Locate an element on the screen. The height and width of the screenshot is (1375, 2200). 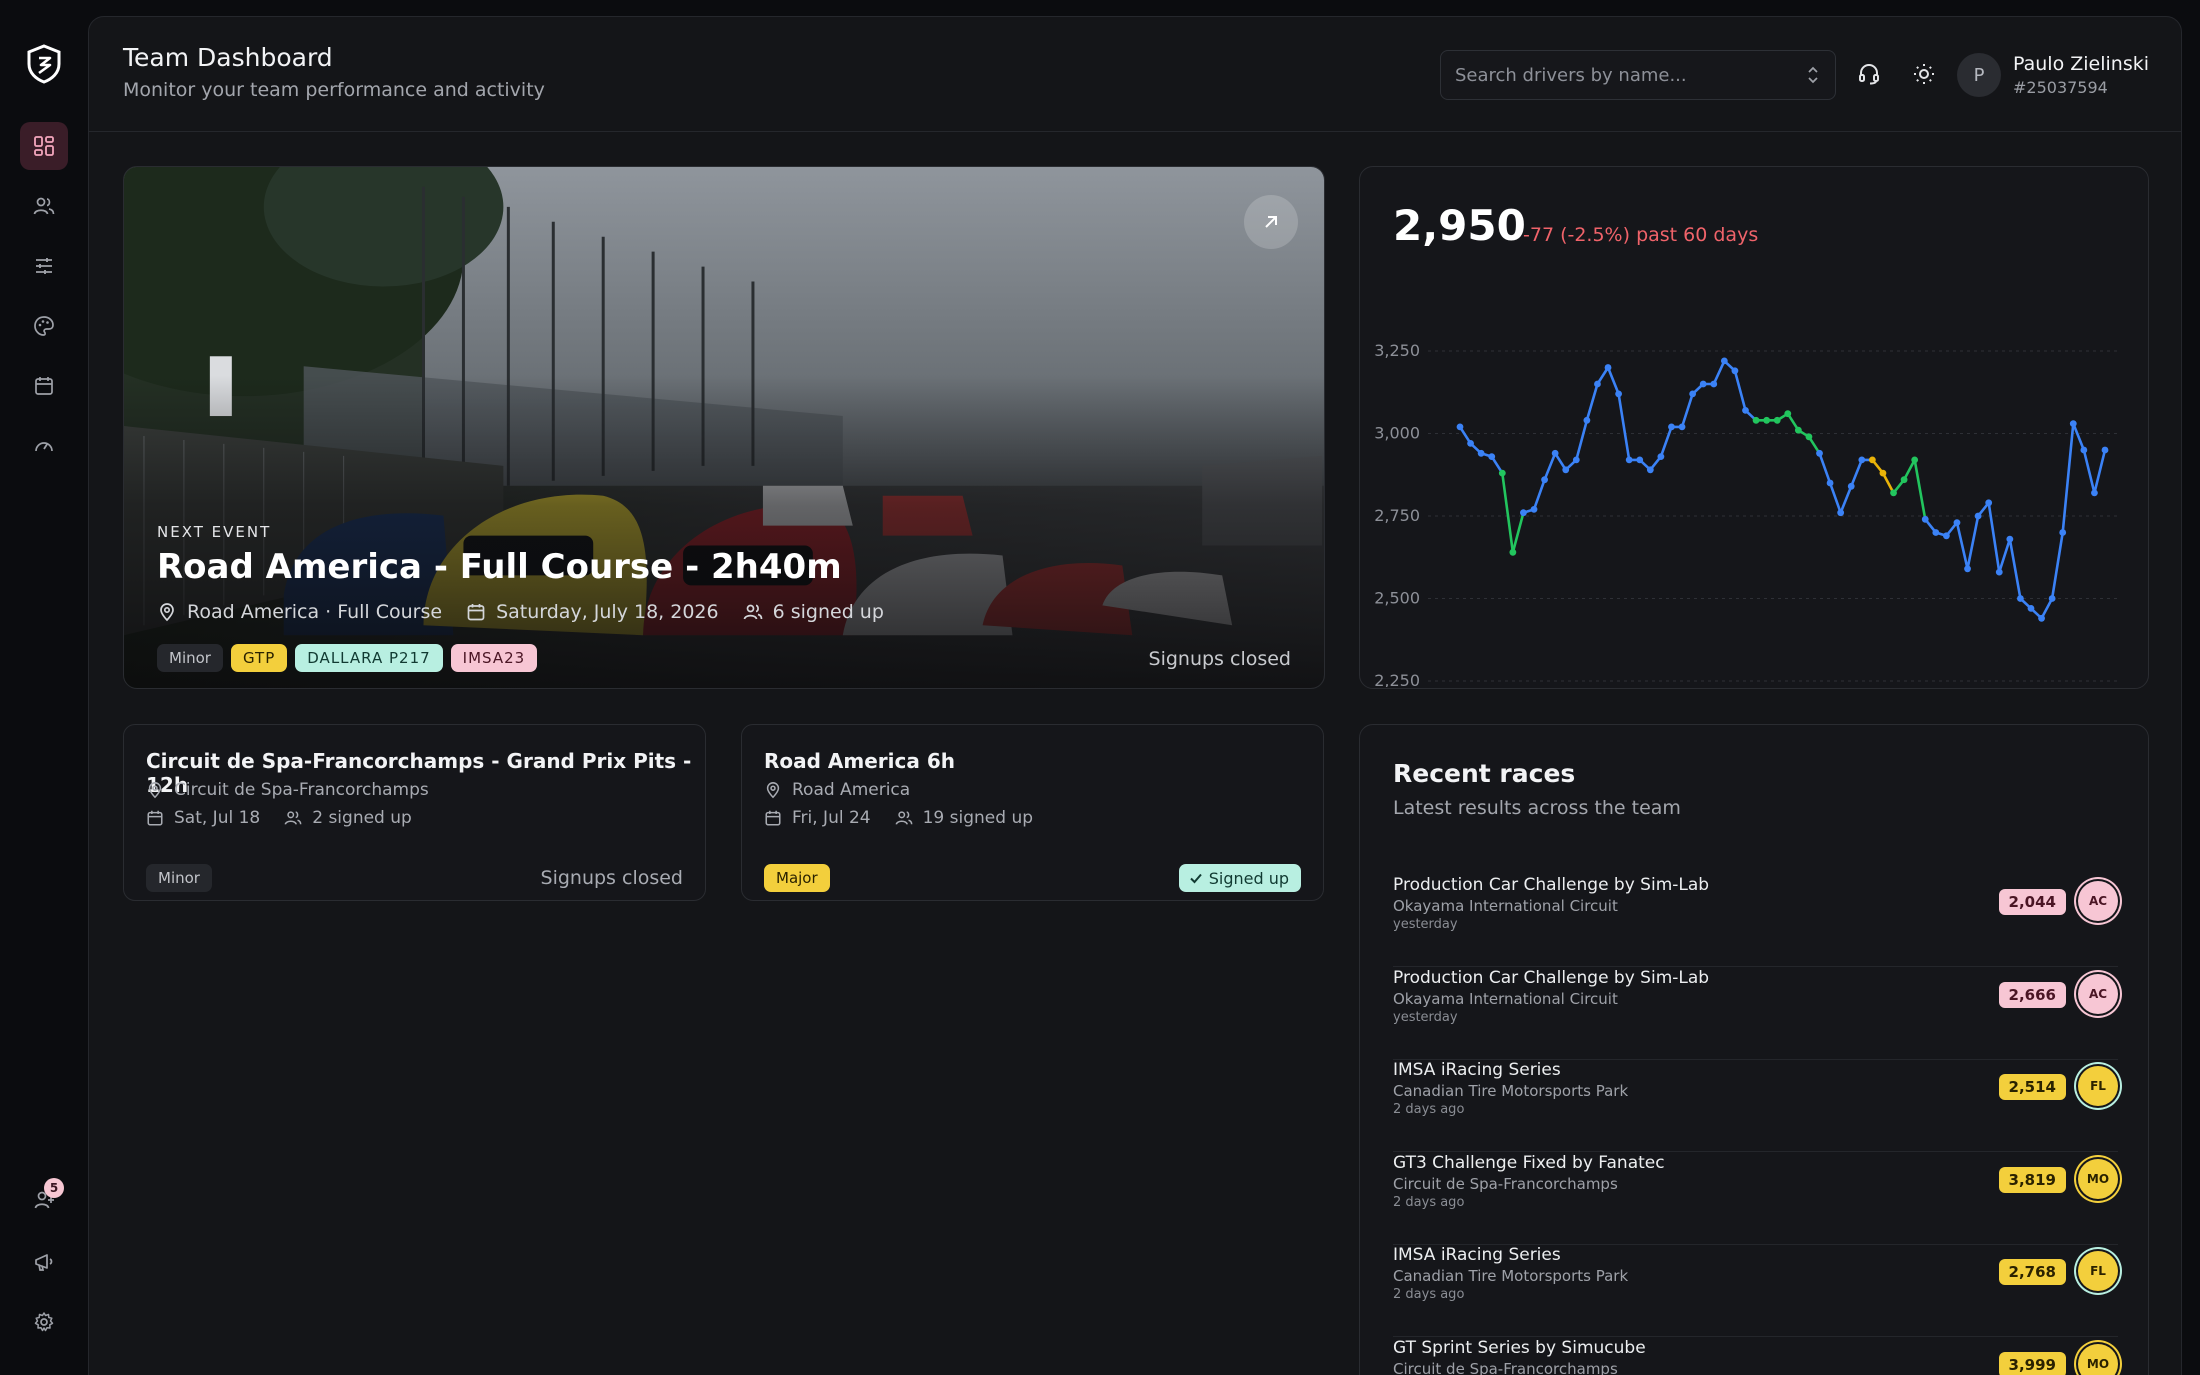
search-input is located at coordinates (1625, 75).